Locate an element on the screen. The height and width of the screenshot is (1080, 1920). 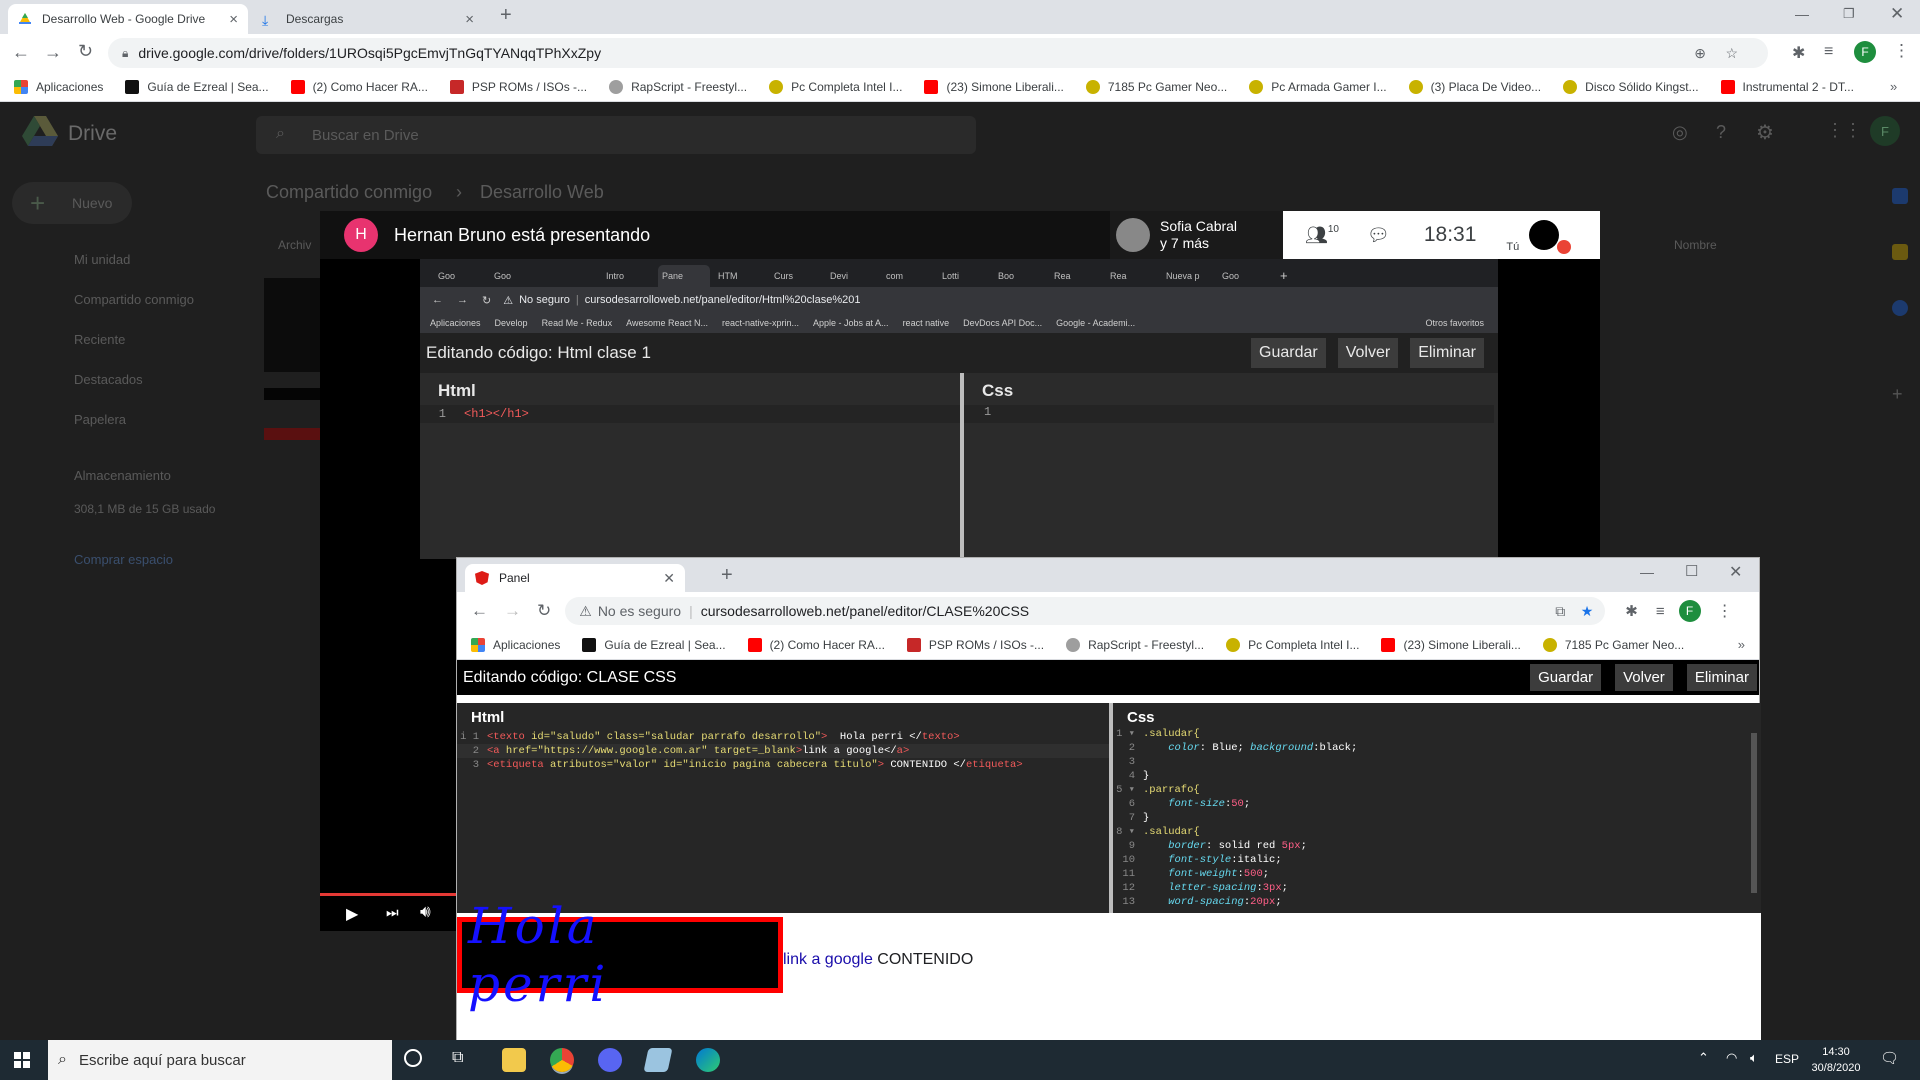
forward-arrow-icon: → is located at coordinates (512, 611).